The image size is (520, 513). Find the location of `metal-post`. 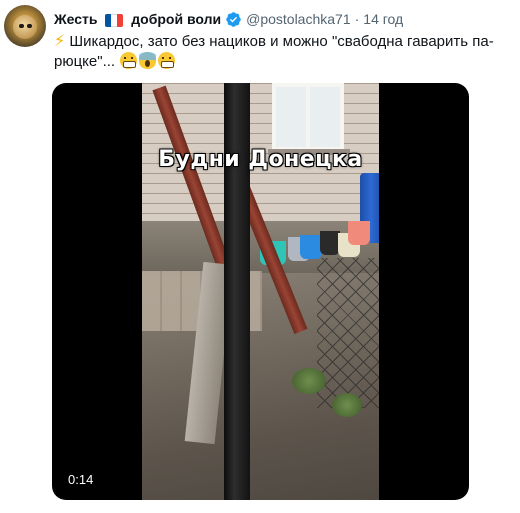

metal-post is located at coordinates (237, 291).